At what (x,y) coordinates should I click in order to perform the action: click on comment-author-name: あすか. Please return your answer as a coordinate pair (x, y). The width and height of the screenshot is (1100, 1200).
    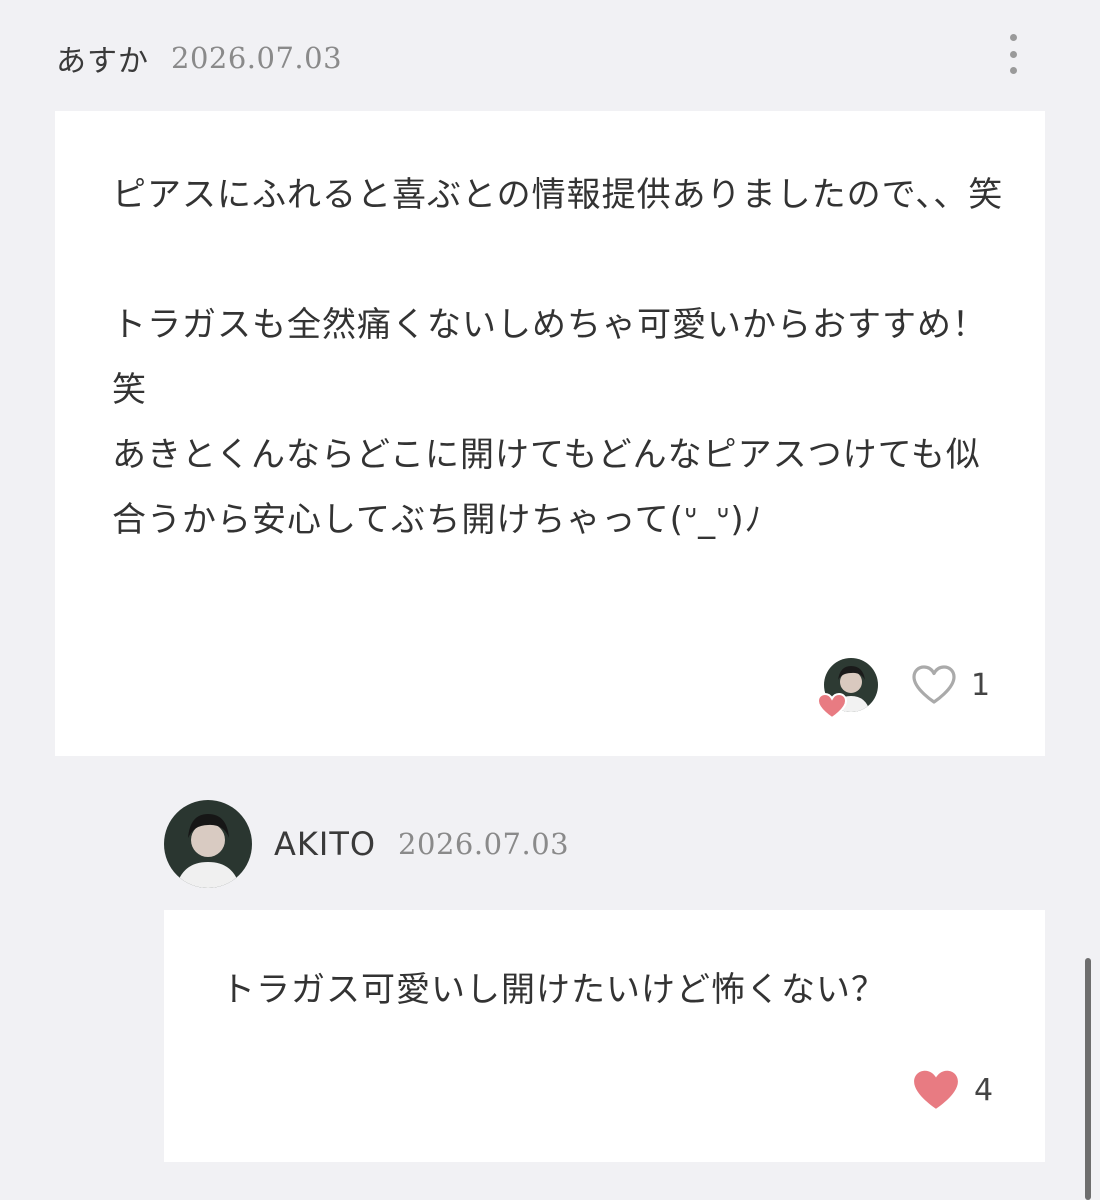
    Looking at the image, I should click on (102, 58).